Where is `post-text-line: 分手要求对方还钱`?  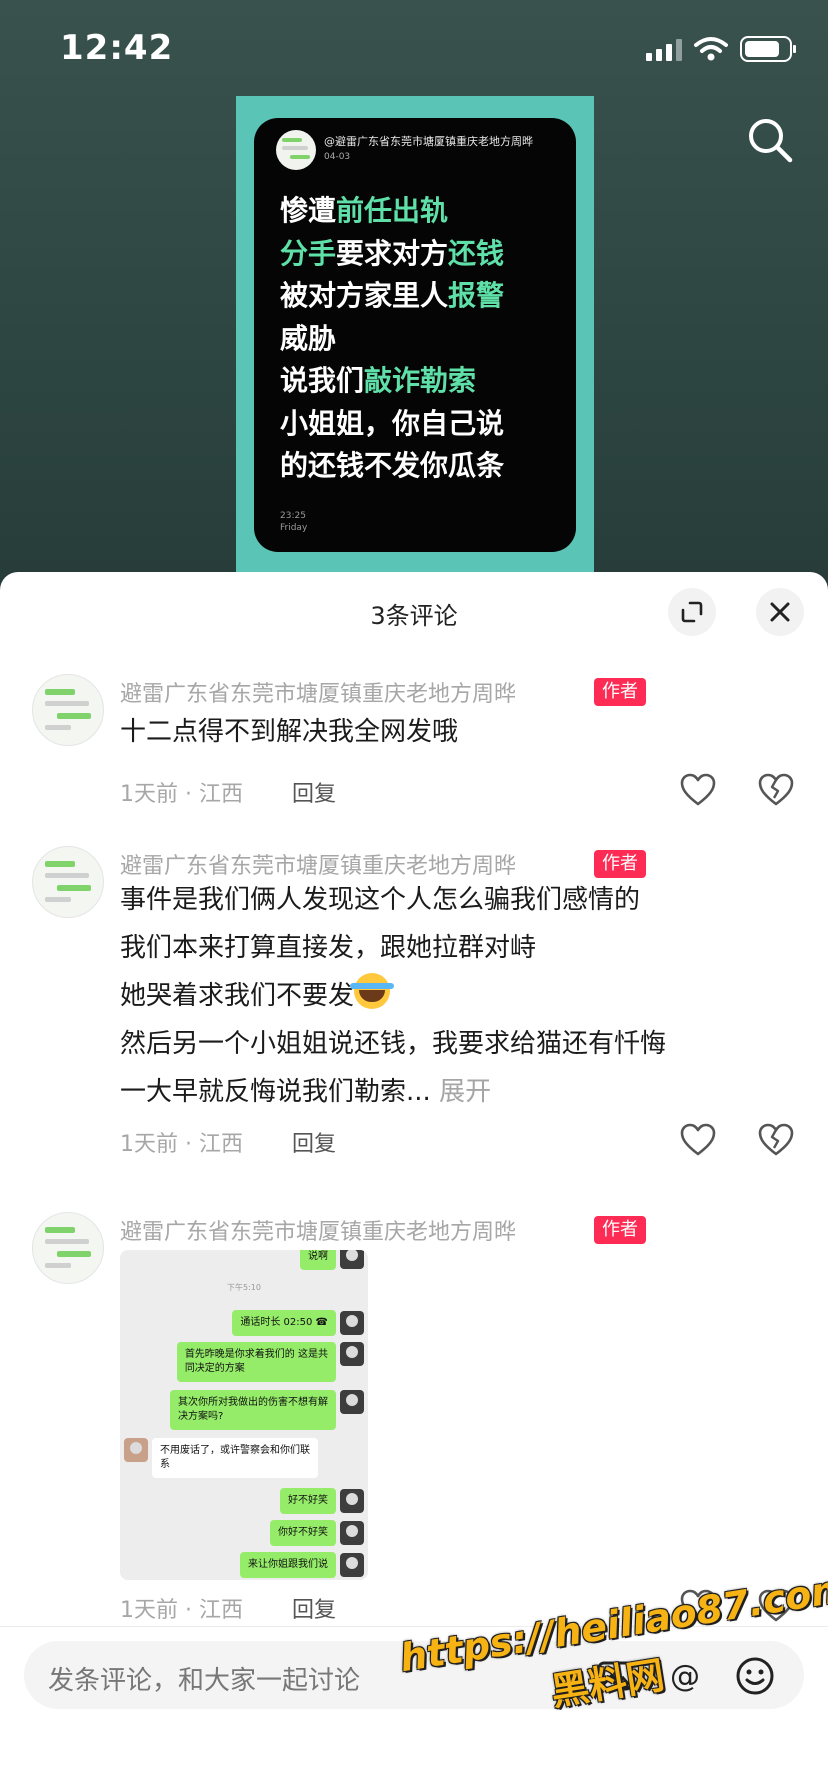 post-text-line: 分手要求对方还钱 is located at coordinates (392, 254).